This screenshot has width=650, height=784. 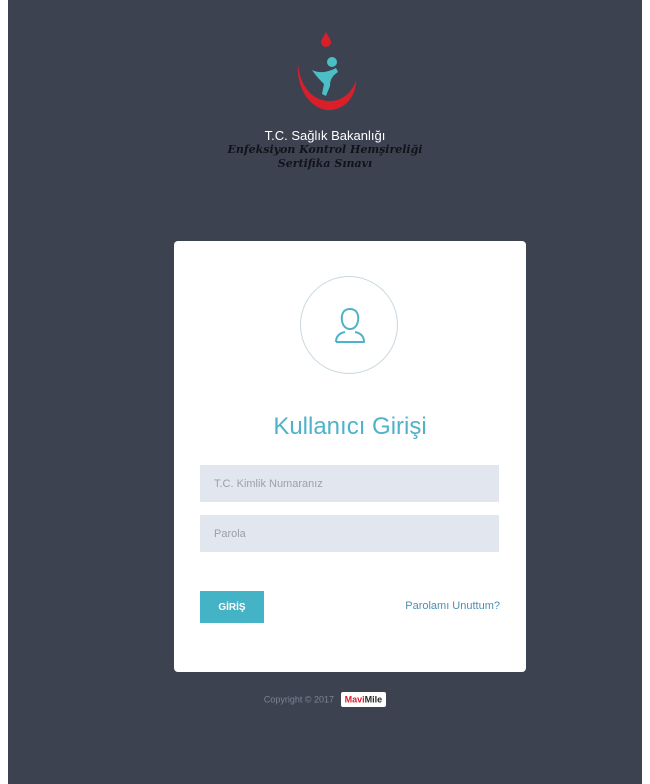 I want to click on tc-id-input, so click(x=349, y=483).